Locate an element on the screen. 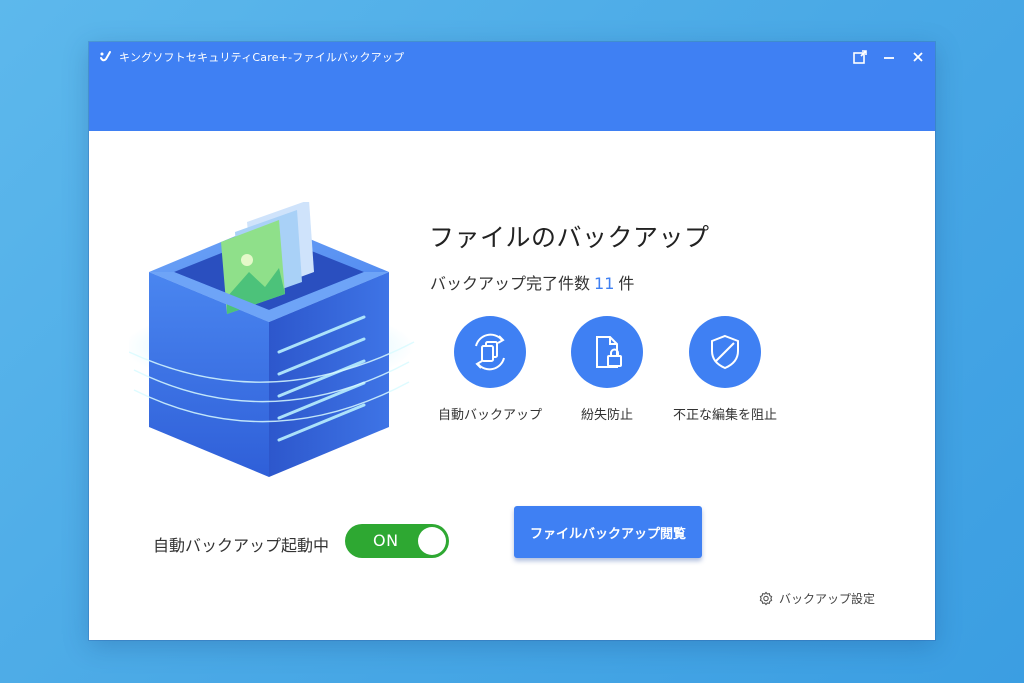 The height and width of the screenshot is (683, 1024). backup-settings-label: バックアップ設定 is located at coordinates (827, 599).